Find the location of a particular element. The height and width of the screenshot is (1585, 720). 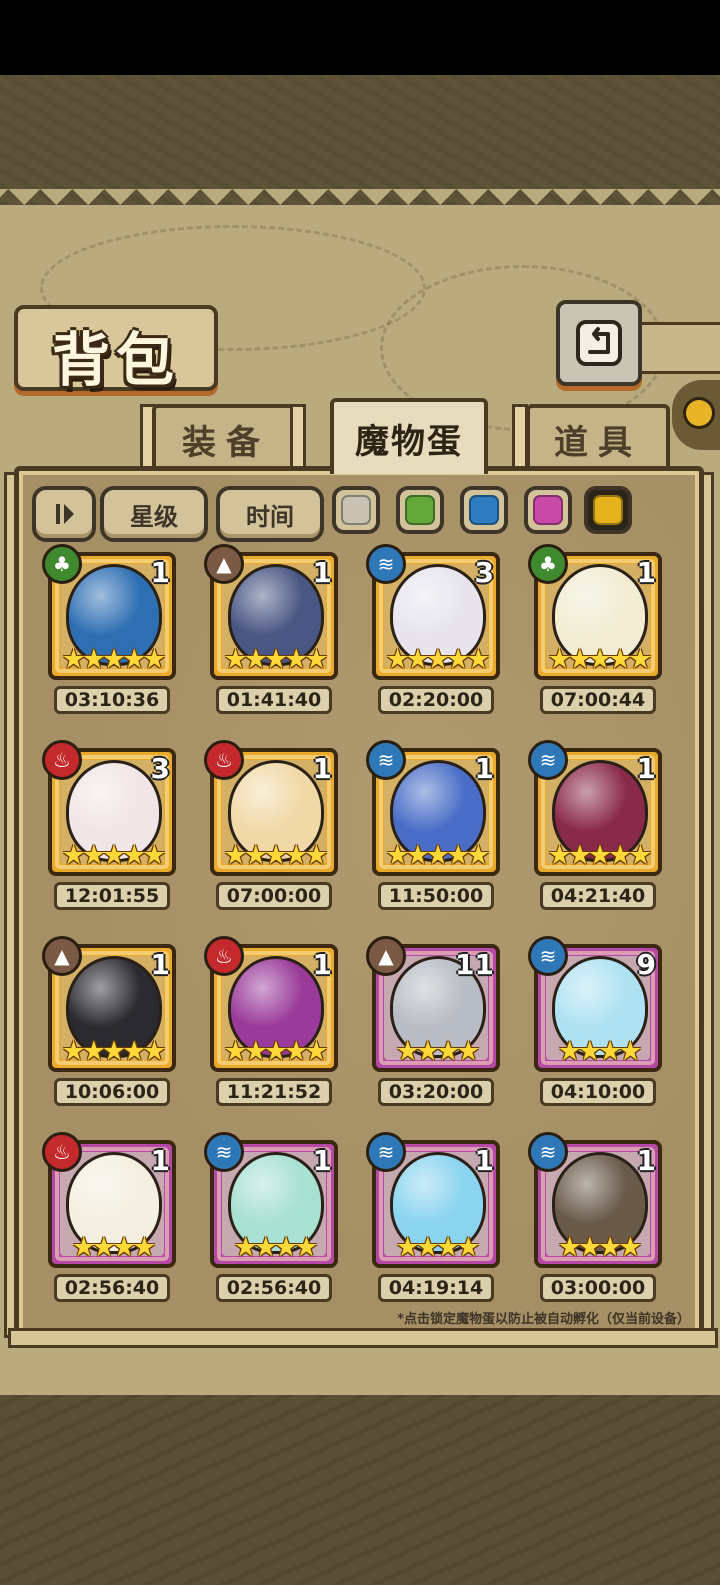

egg-card: ♣ 1 ★★★★★ 07:00:44 is located at coordinates (595, 631).